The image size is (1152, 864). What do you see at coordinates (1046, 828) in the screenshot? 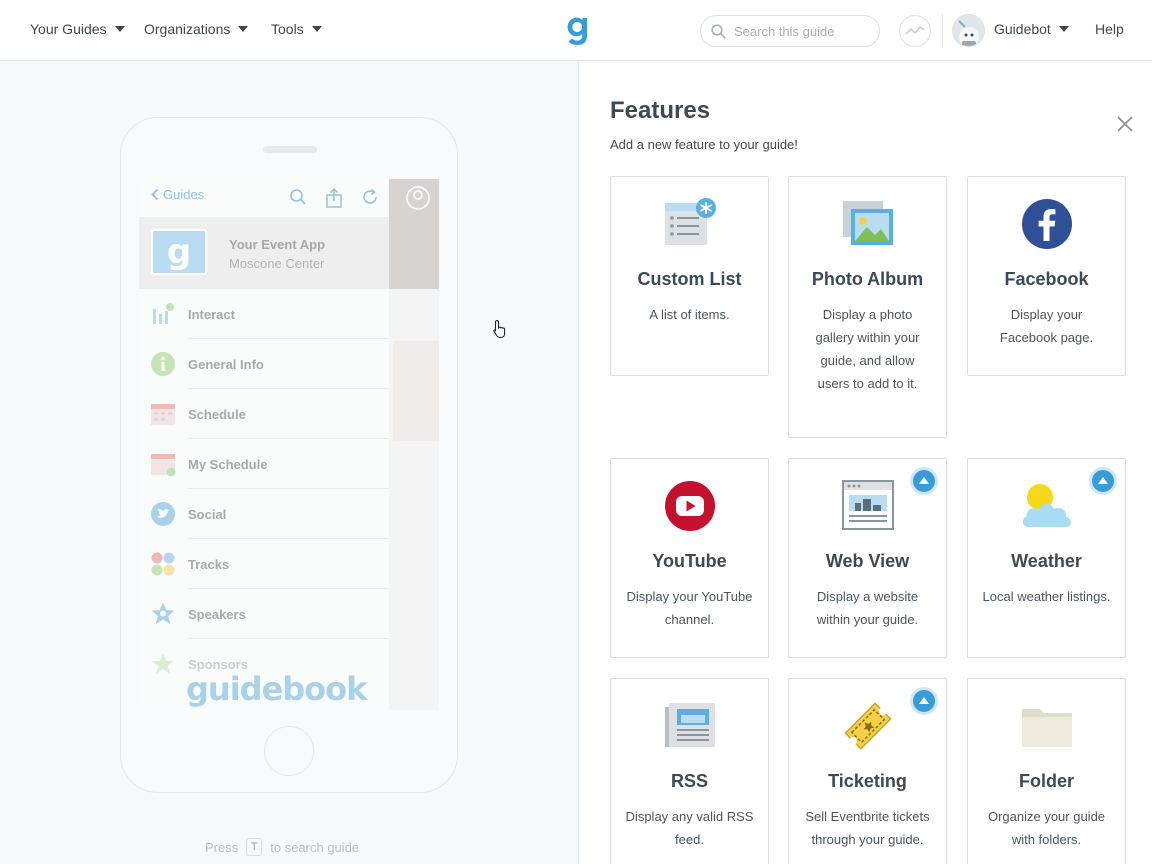
I see `feature-description: Organize your guide with folders.` at bounding box center [1046, 828].